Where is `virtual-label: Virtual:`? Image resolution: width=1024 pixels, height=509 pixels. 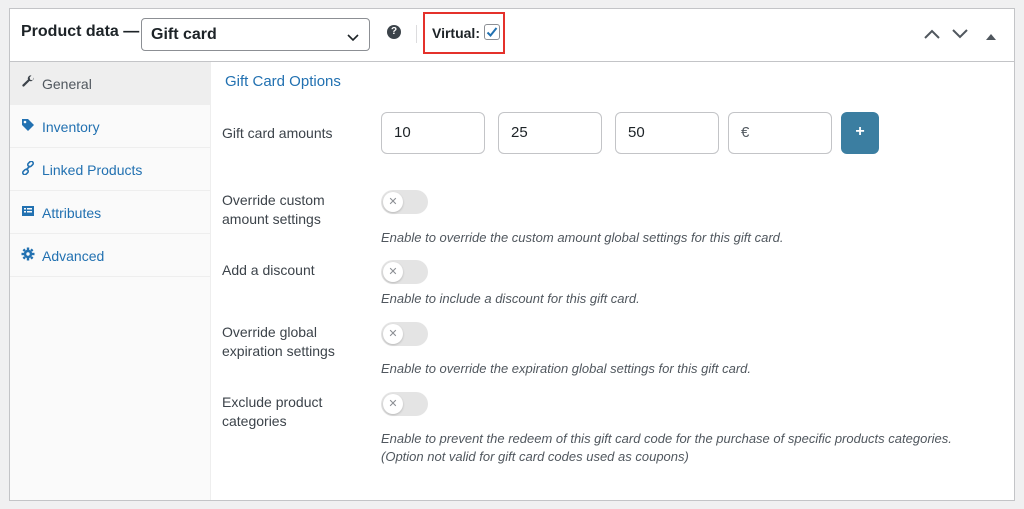
virtual-label: Virtual: is located at coordinates (456, 33).